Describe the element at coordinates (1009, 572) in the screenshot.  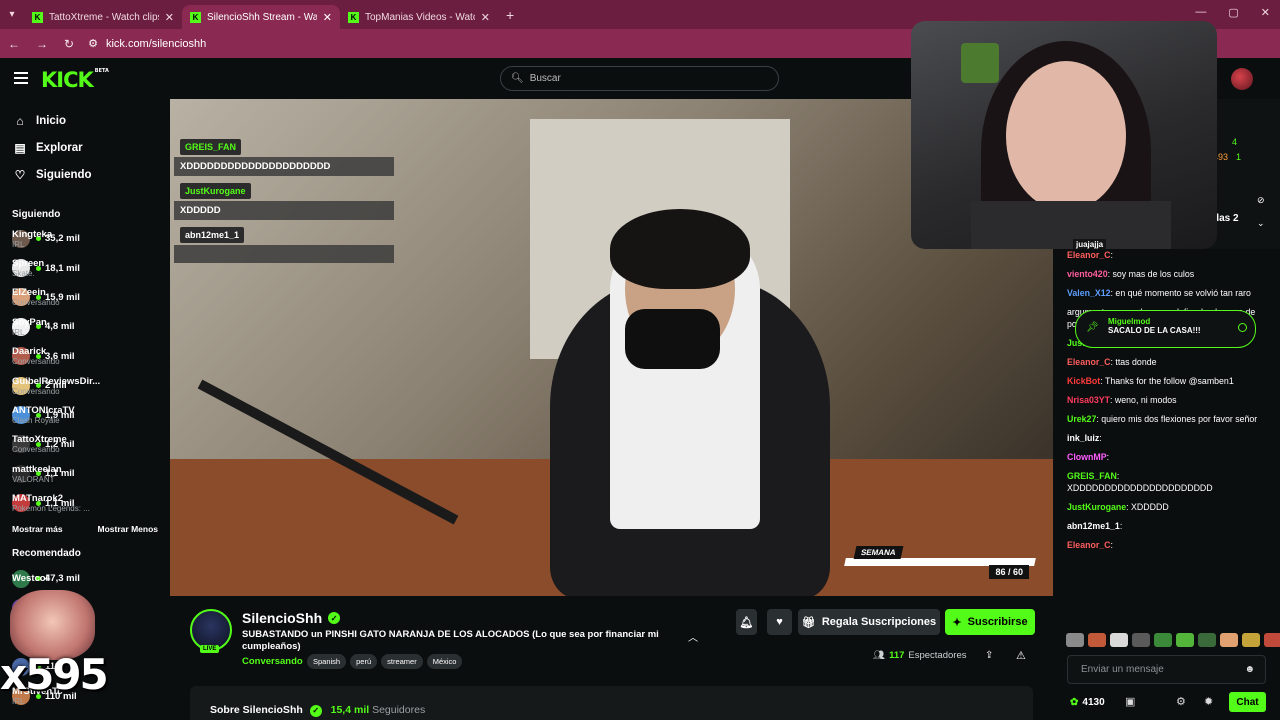
I see `week-count: 86 / 60` at that location.